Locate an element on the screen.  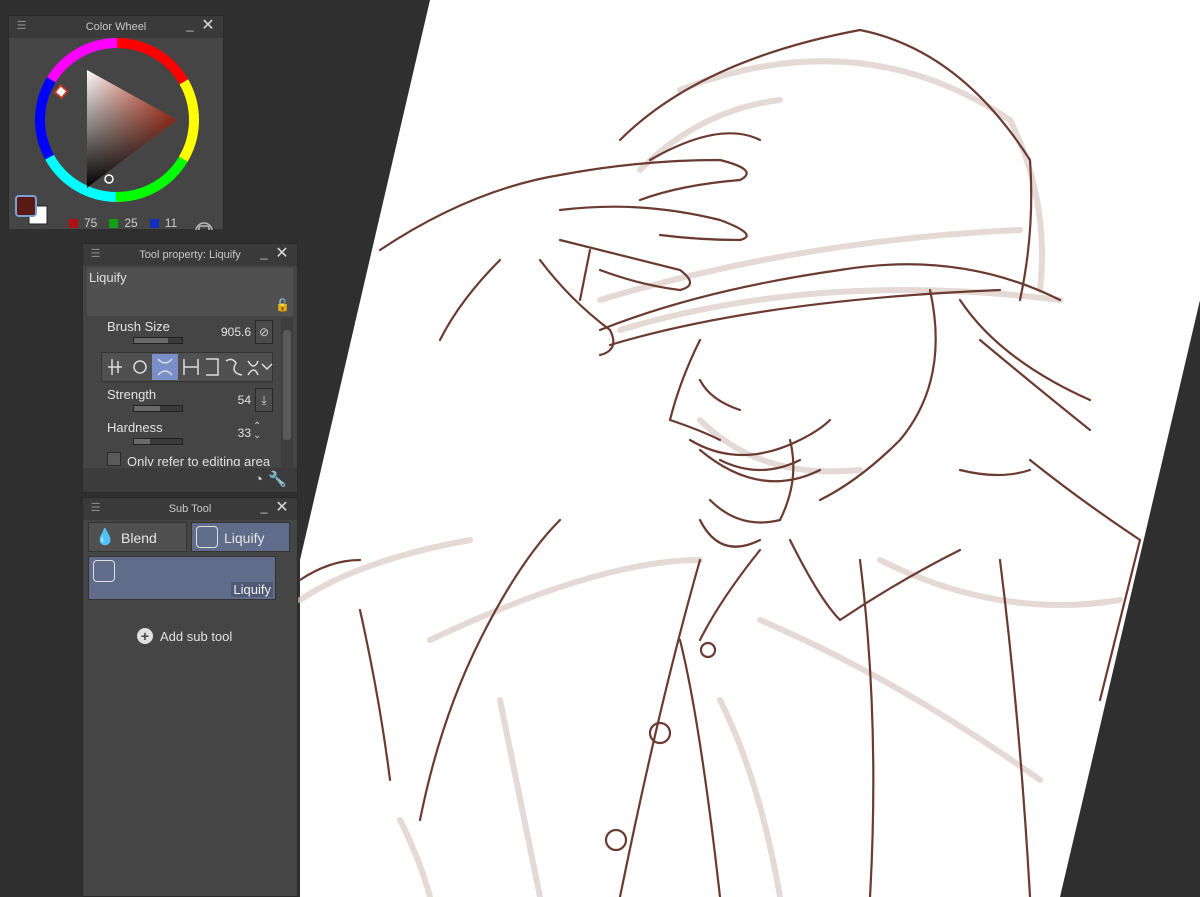
scrollbar-thumb is located at coordinates (287, 385).